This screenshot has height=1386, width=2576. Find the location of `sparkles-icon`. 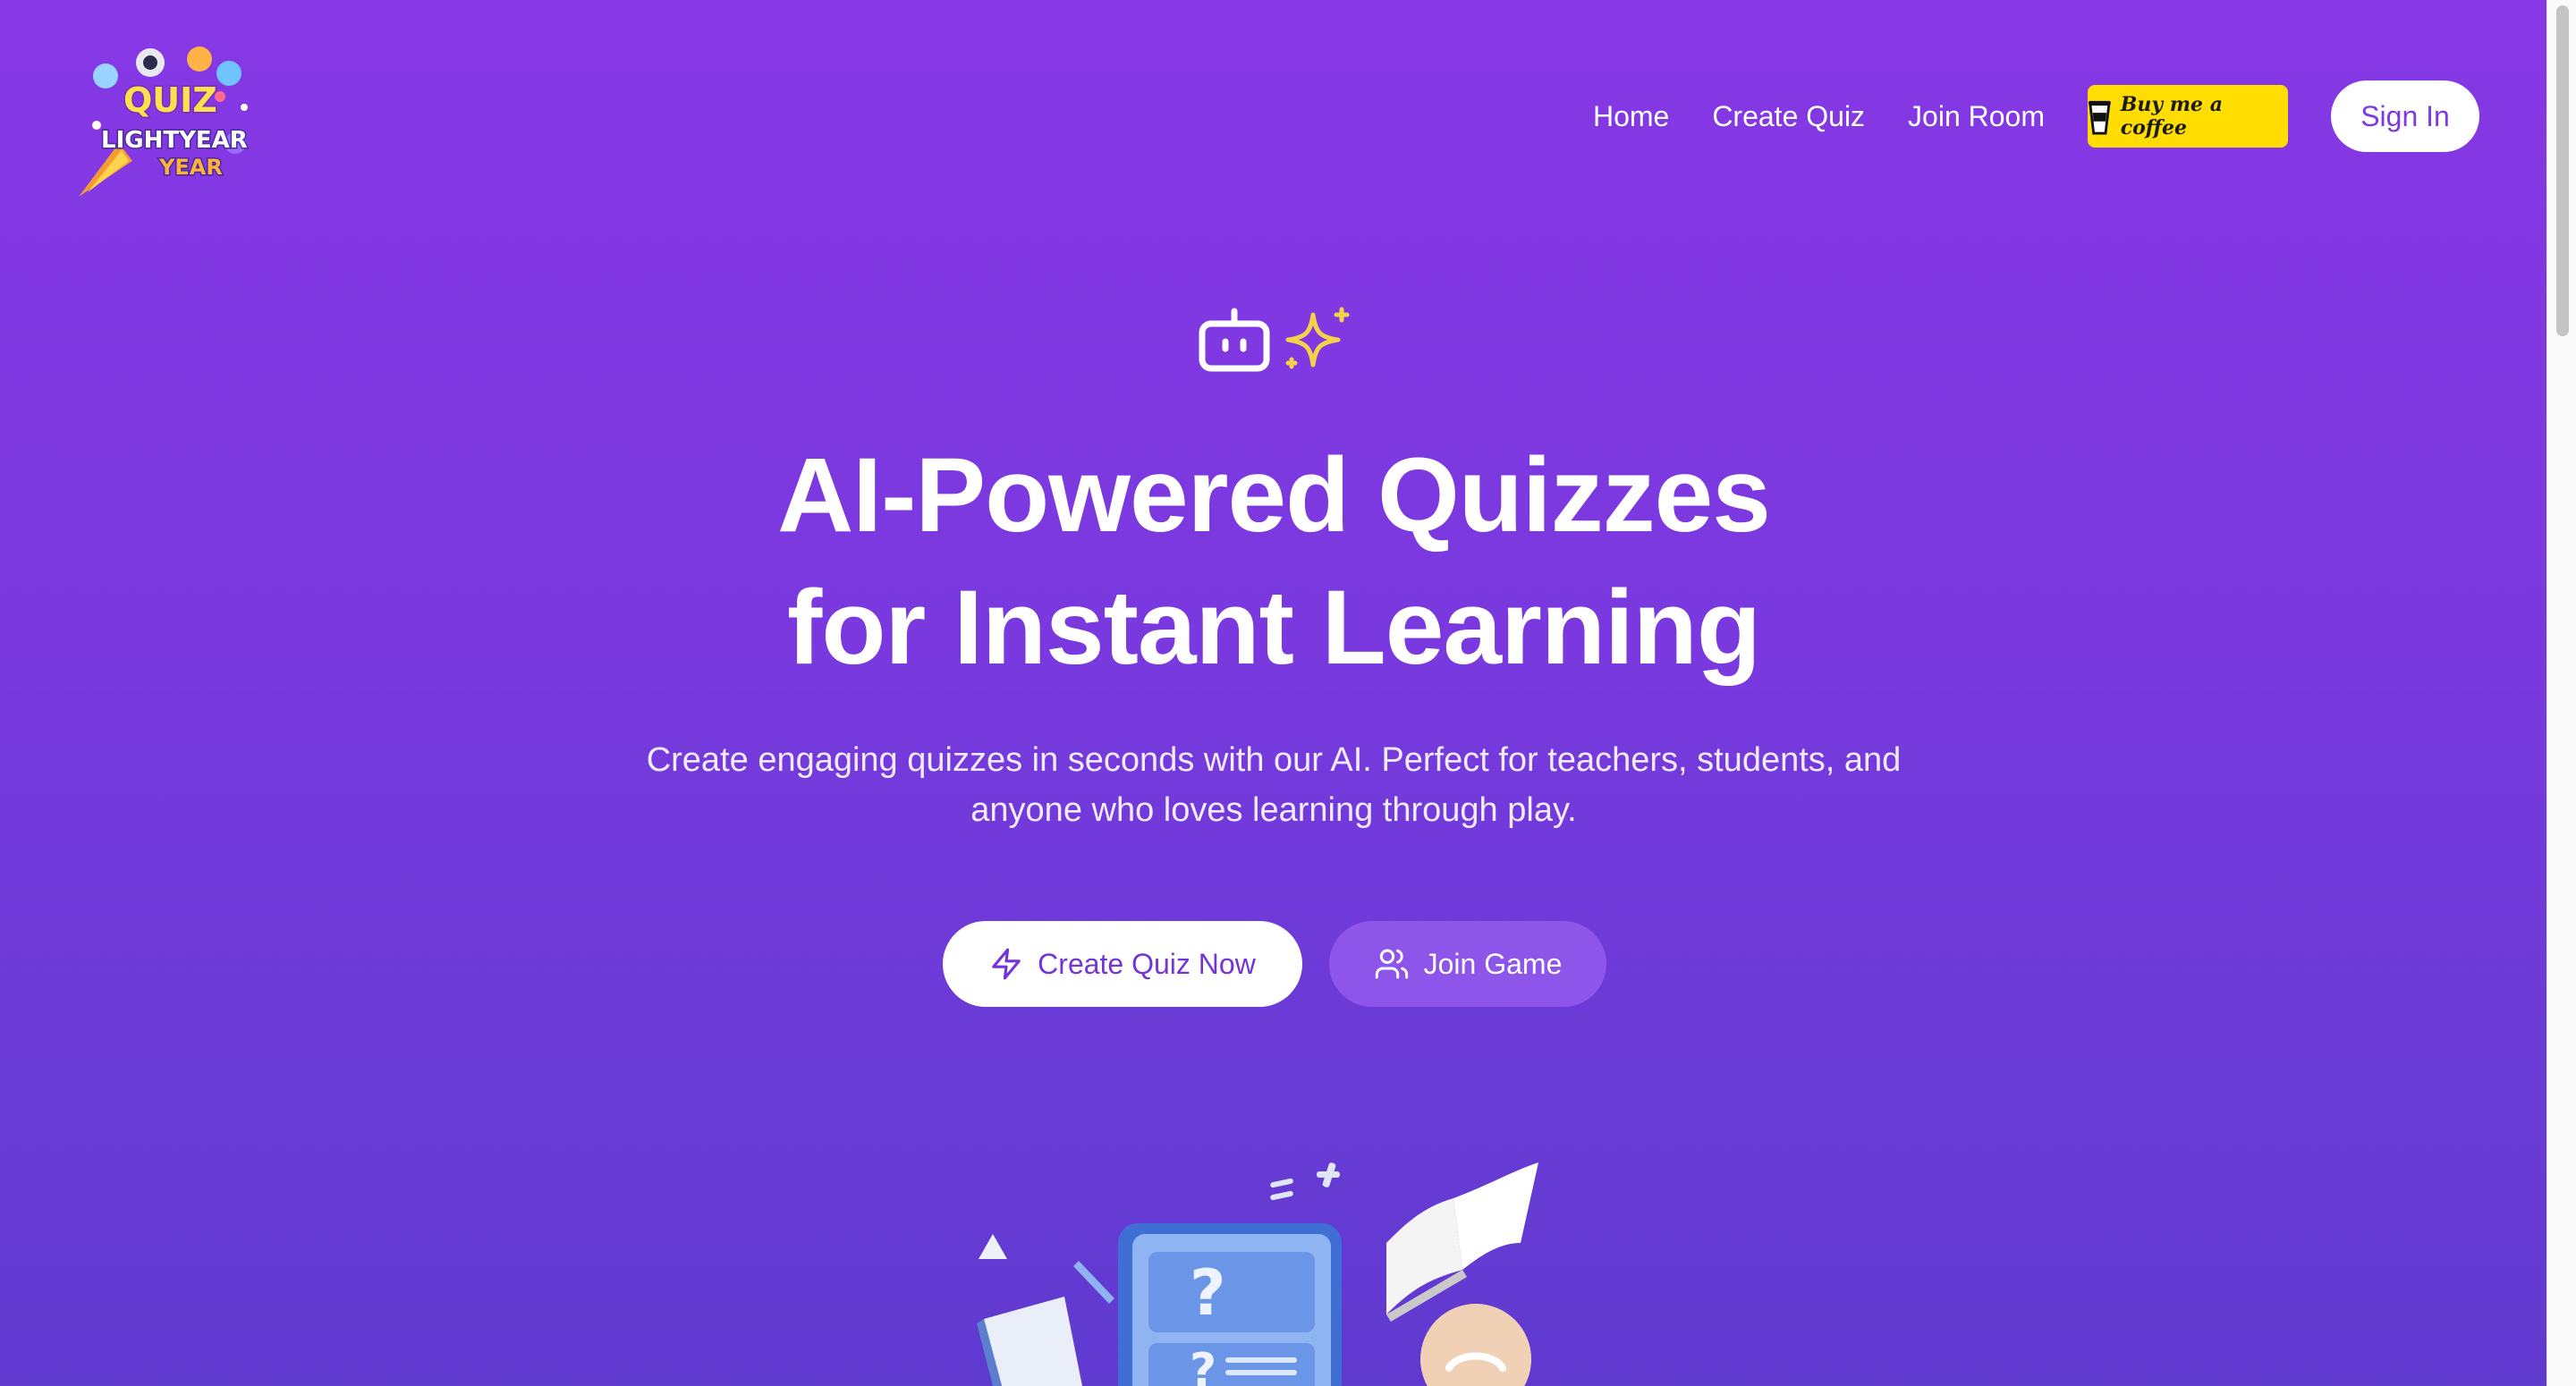

sparkles-icon is located at coordinates (1317, 338).